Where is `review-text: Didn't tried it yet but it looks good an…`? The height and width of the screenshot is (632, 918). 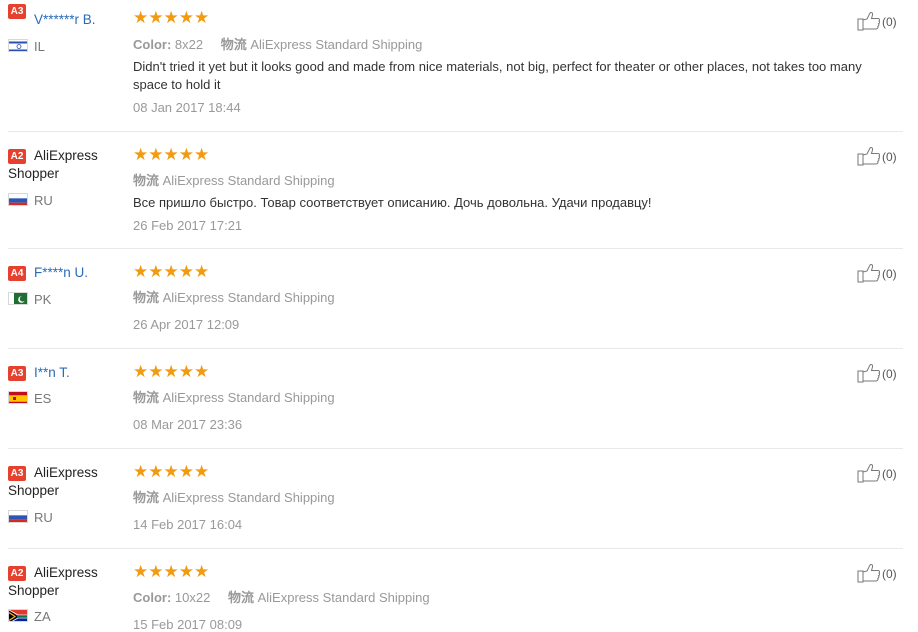
review-text: Didn't tried it yet but it looks good an… is located at coordinates (497, 75).